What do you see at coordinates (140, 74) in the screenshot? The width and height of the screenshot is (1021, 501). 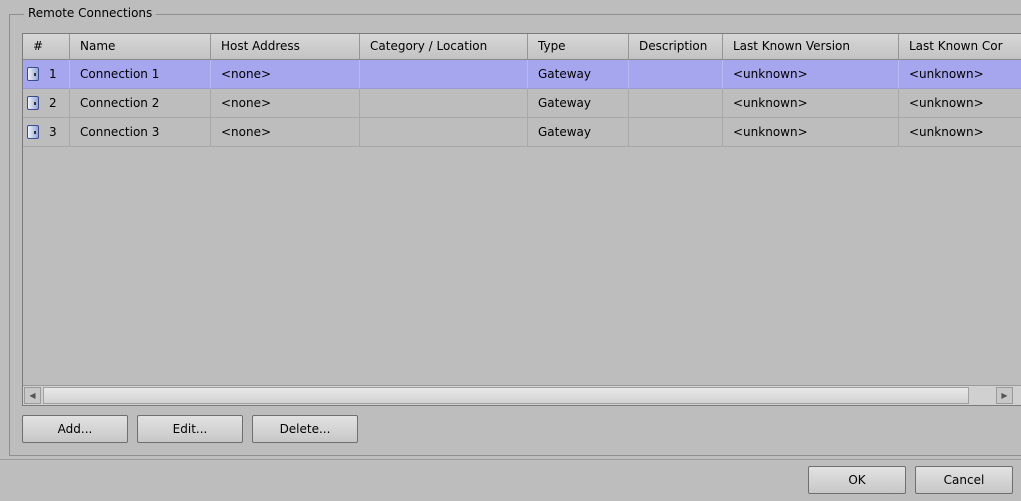 I see `name-cell: Connection 1` at bounding box center [140, 74].